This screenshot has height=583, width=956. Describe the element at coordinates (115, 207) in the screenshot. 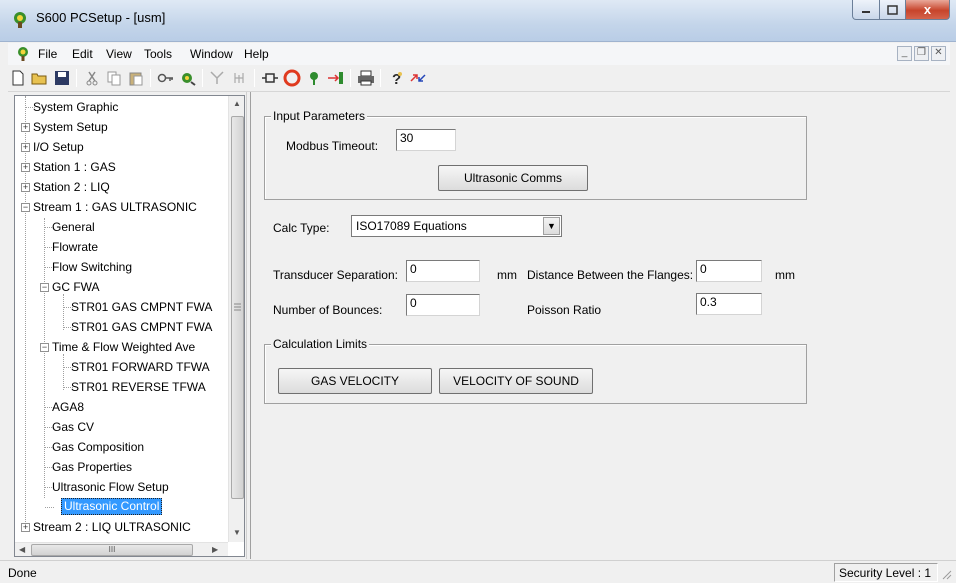

I see `tree-item-stream1: Stream 1 : GAS ULTRASONIC` at that location.